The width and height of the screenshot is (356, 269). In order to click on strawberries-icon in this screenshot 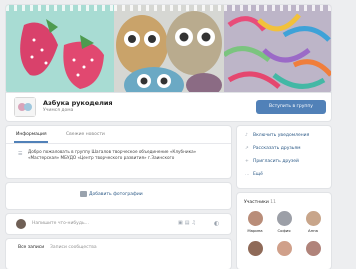, I will do `click(60, 49)`.